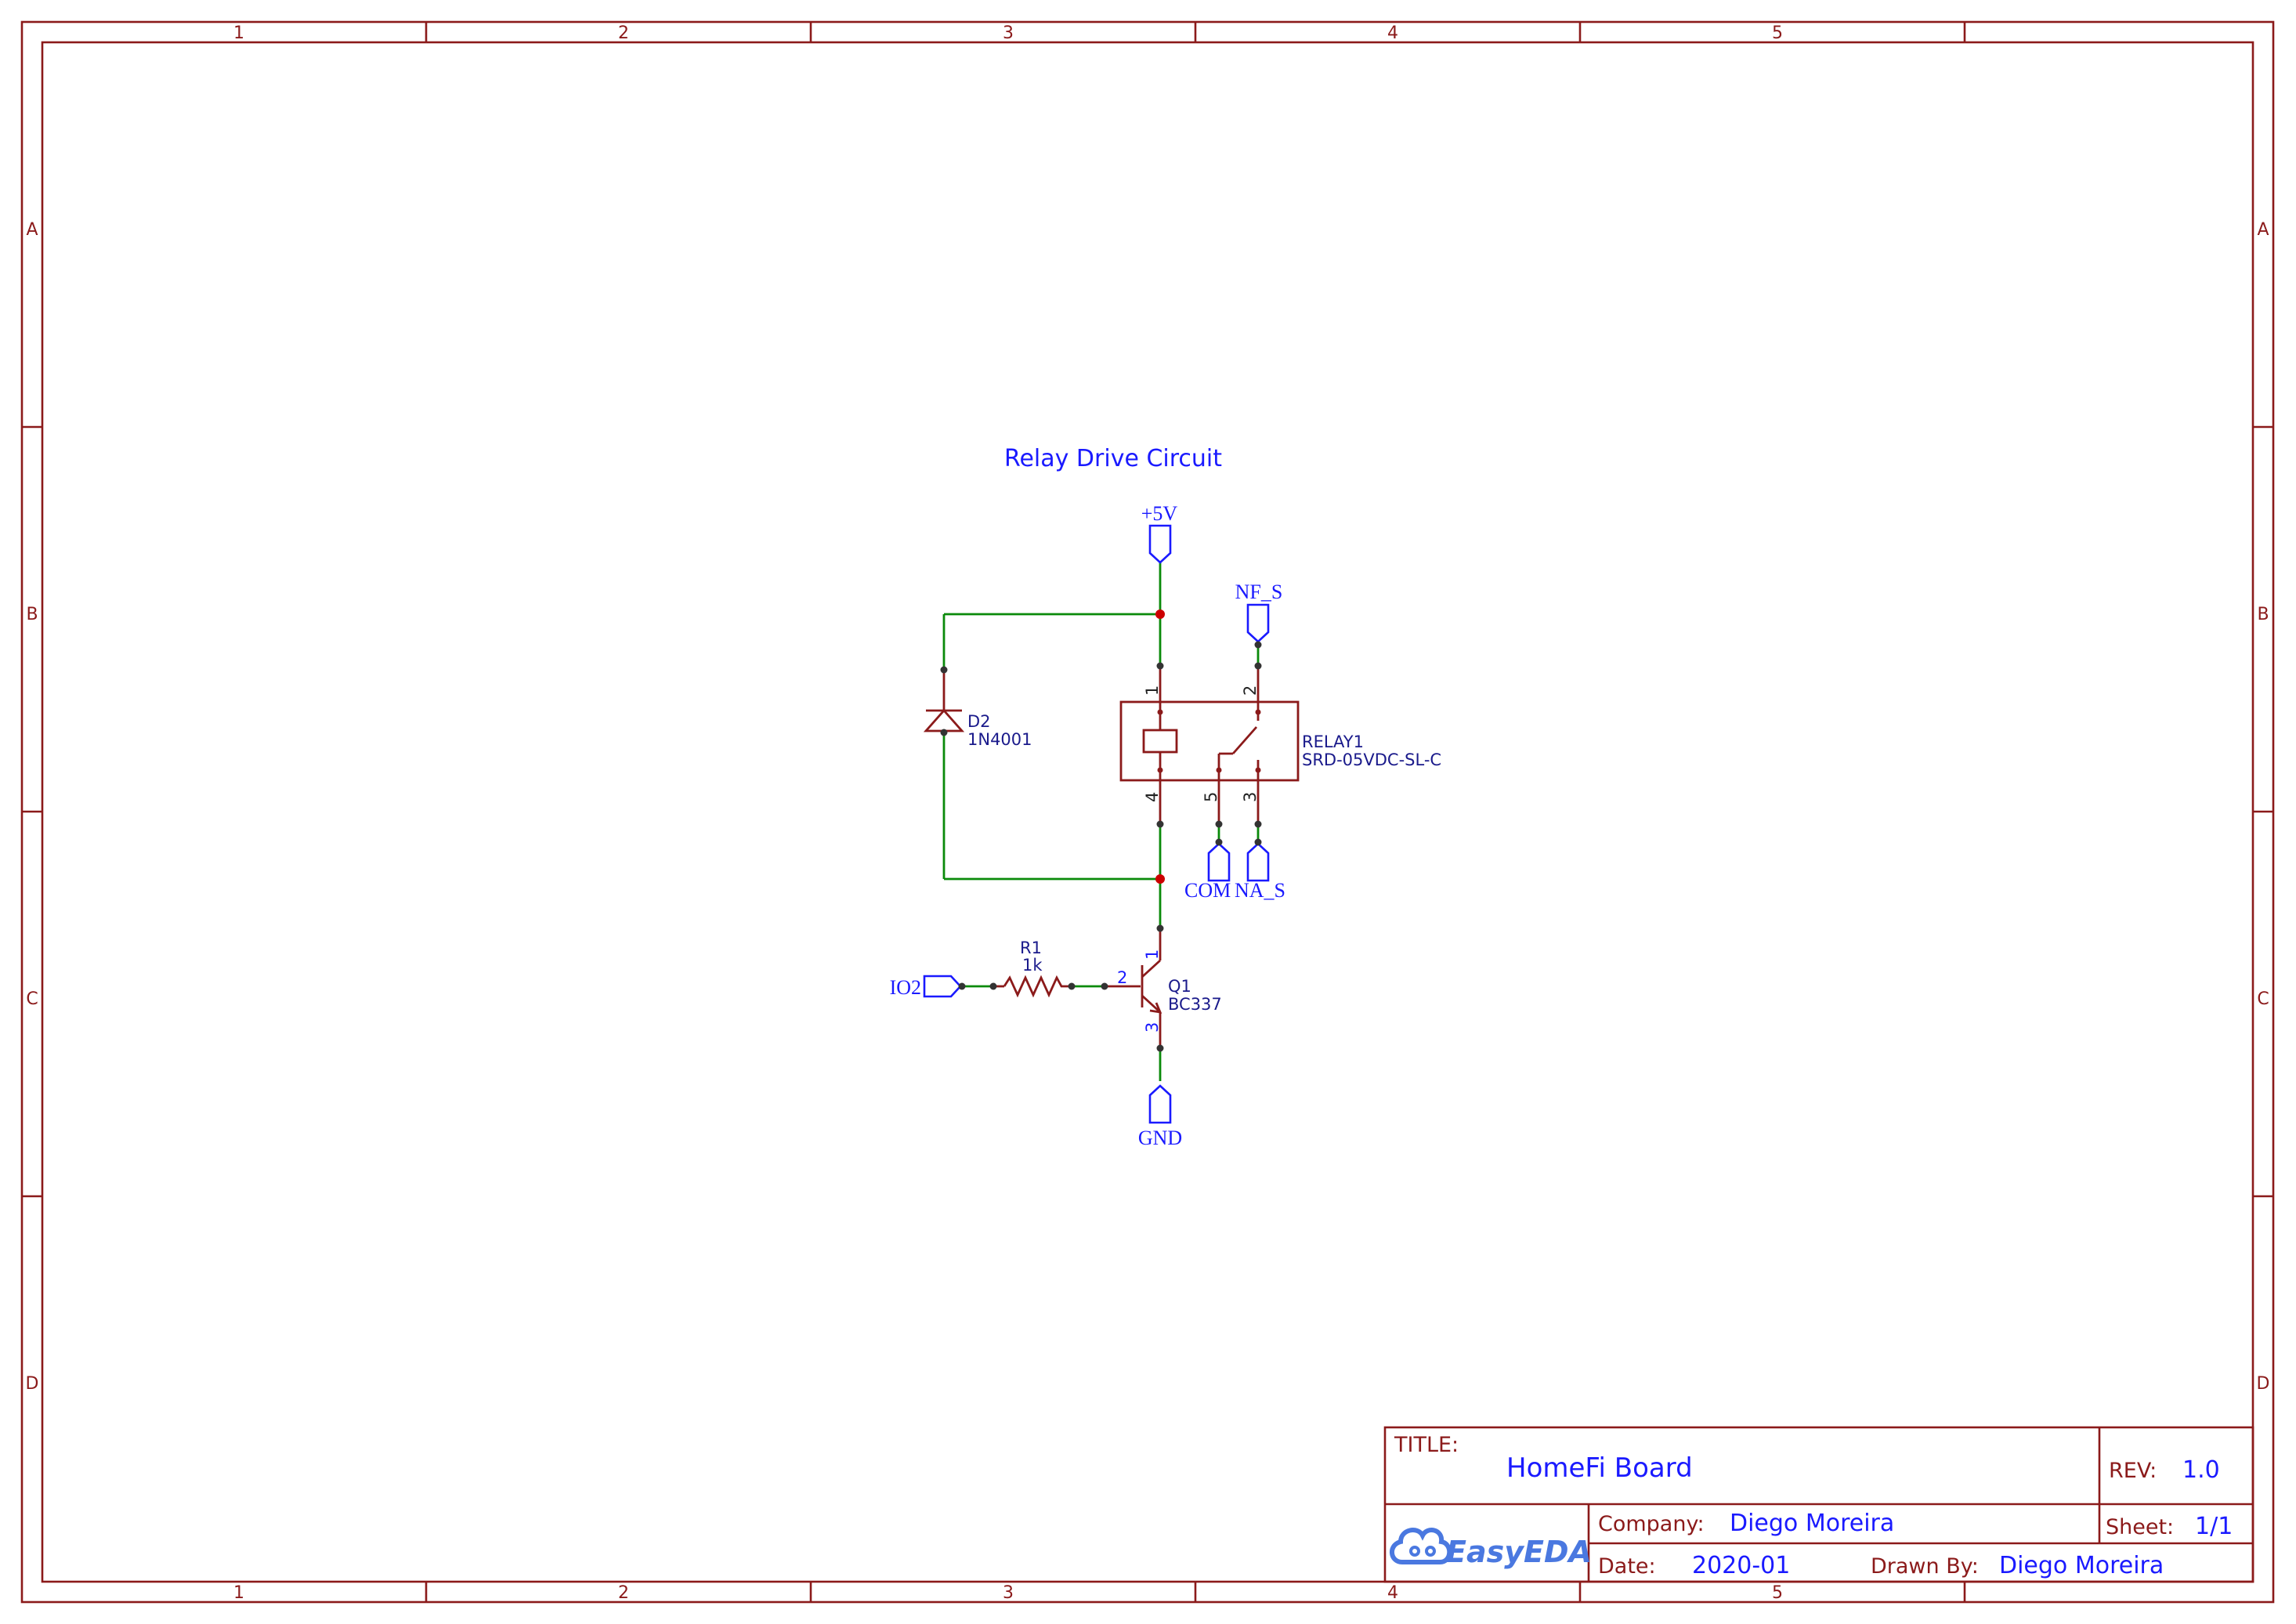 This screenshot has width=2296, height=1624. Describe the element at coordinates (2140, 1527) in the screenshot. I see `sheet-label: Sheet:` at that location.